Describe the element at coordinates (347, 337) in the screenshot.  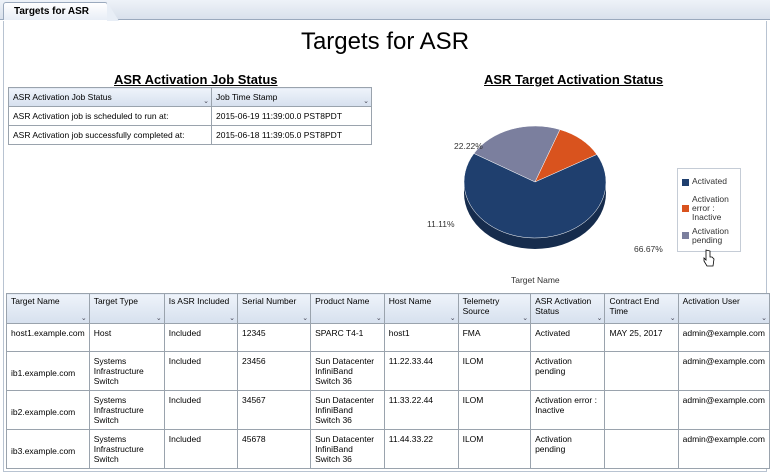
I see `product-name-cell: SPARC T4-1` at that location.